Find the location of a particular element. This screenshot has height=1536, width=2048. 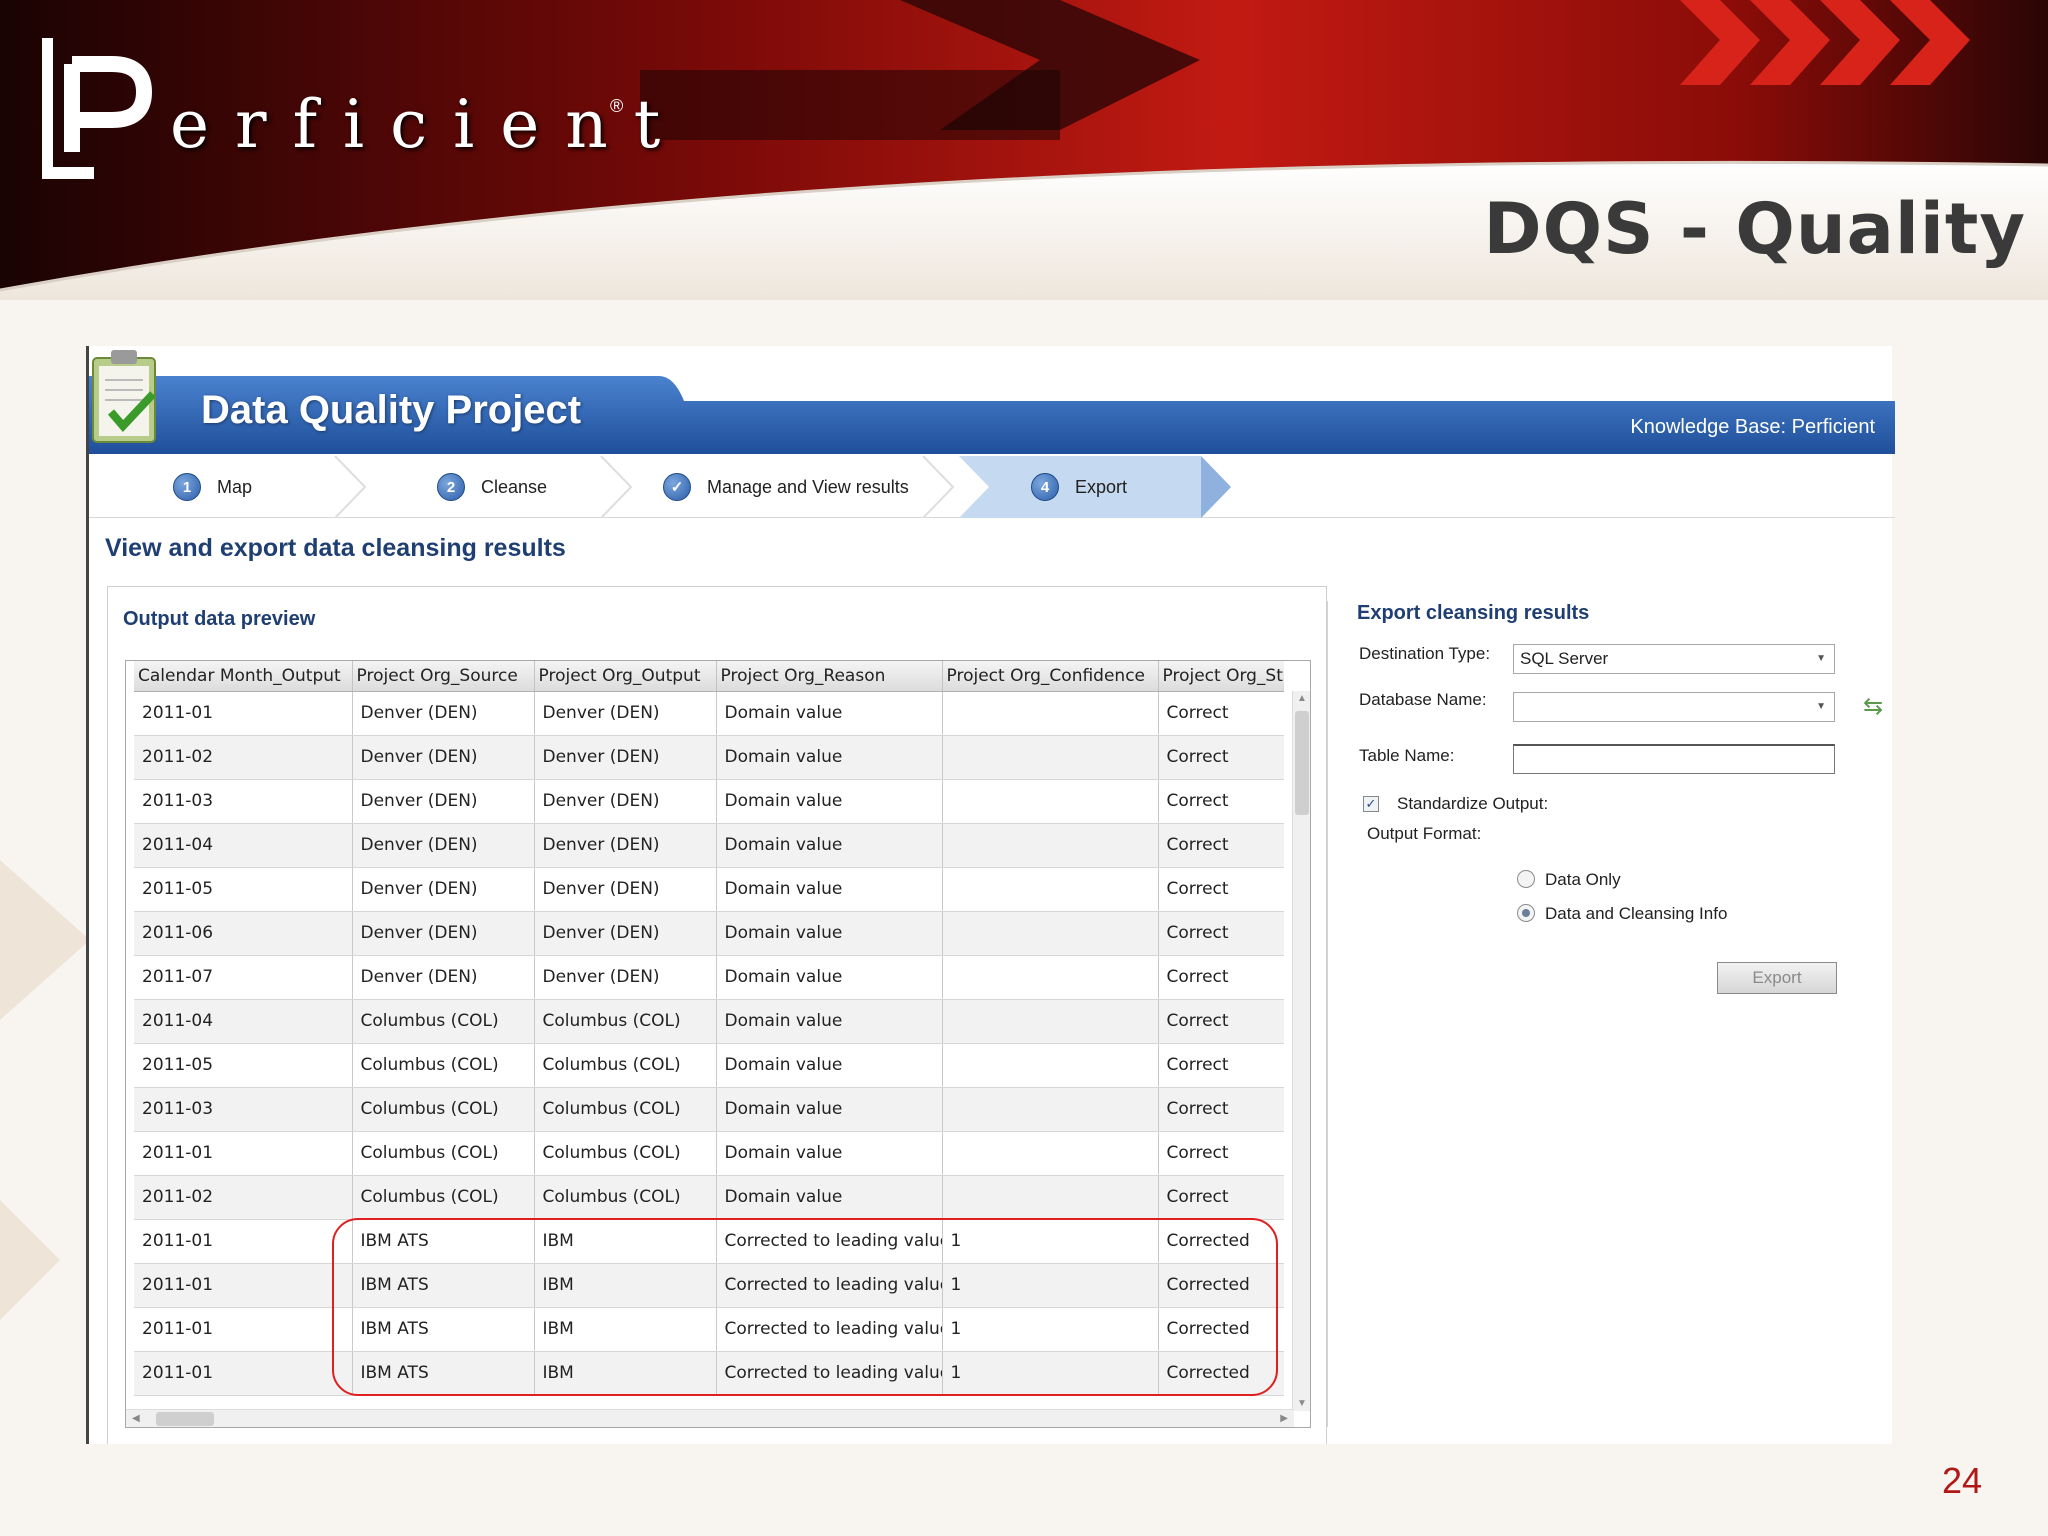

database-name-select: ▼ is located at coordinates (1674, 707).